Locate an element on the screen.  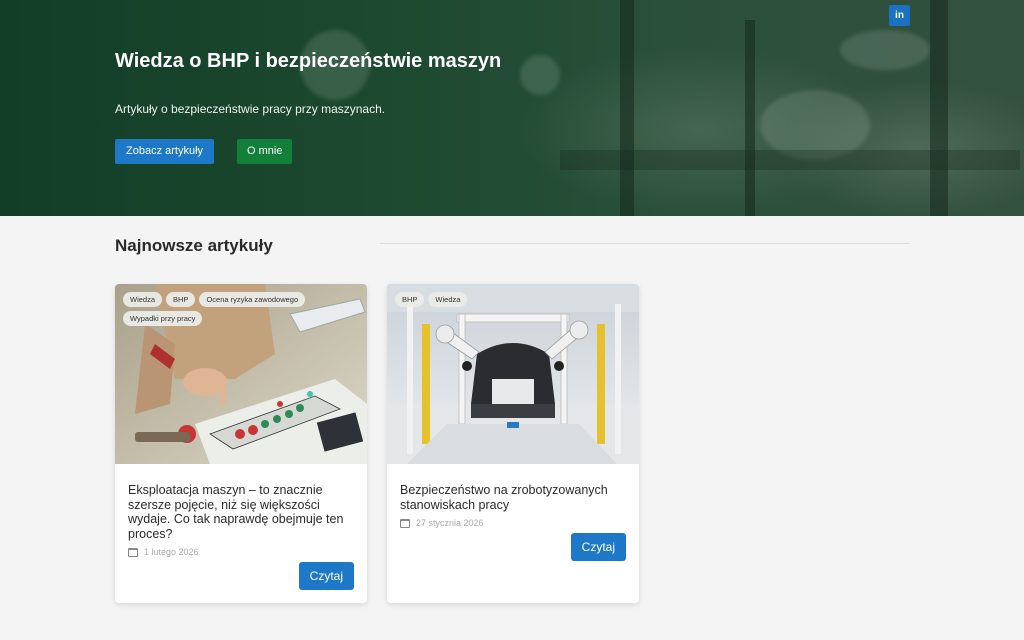
tag: Wypadki przy pracy is located at coordinates (163, 318).